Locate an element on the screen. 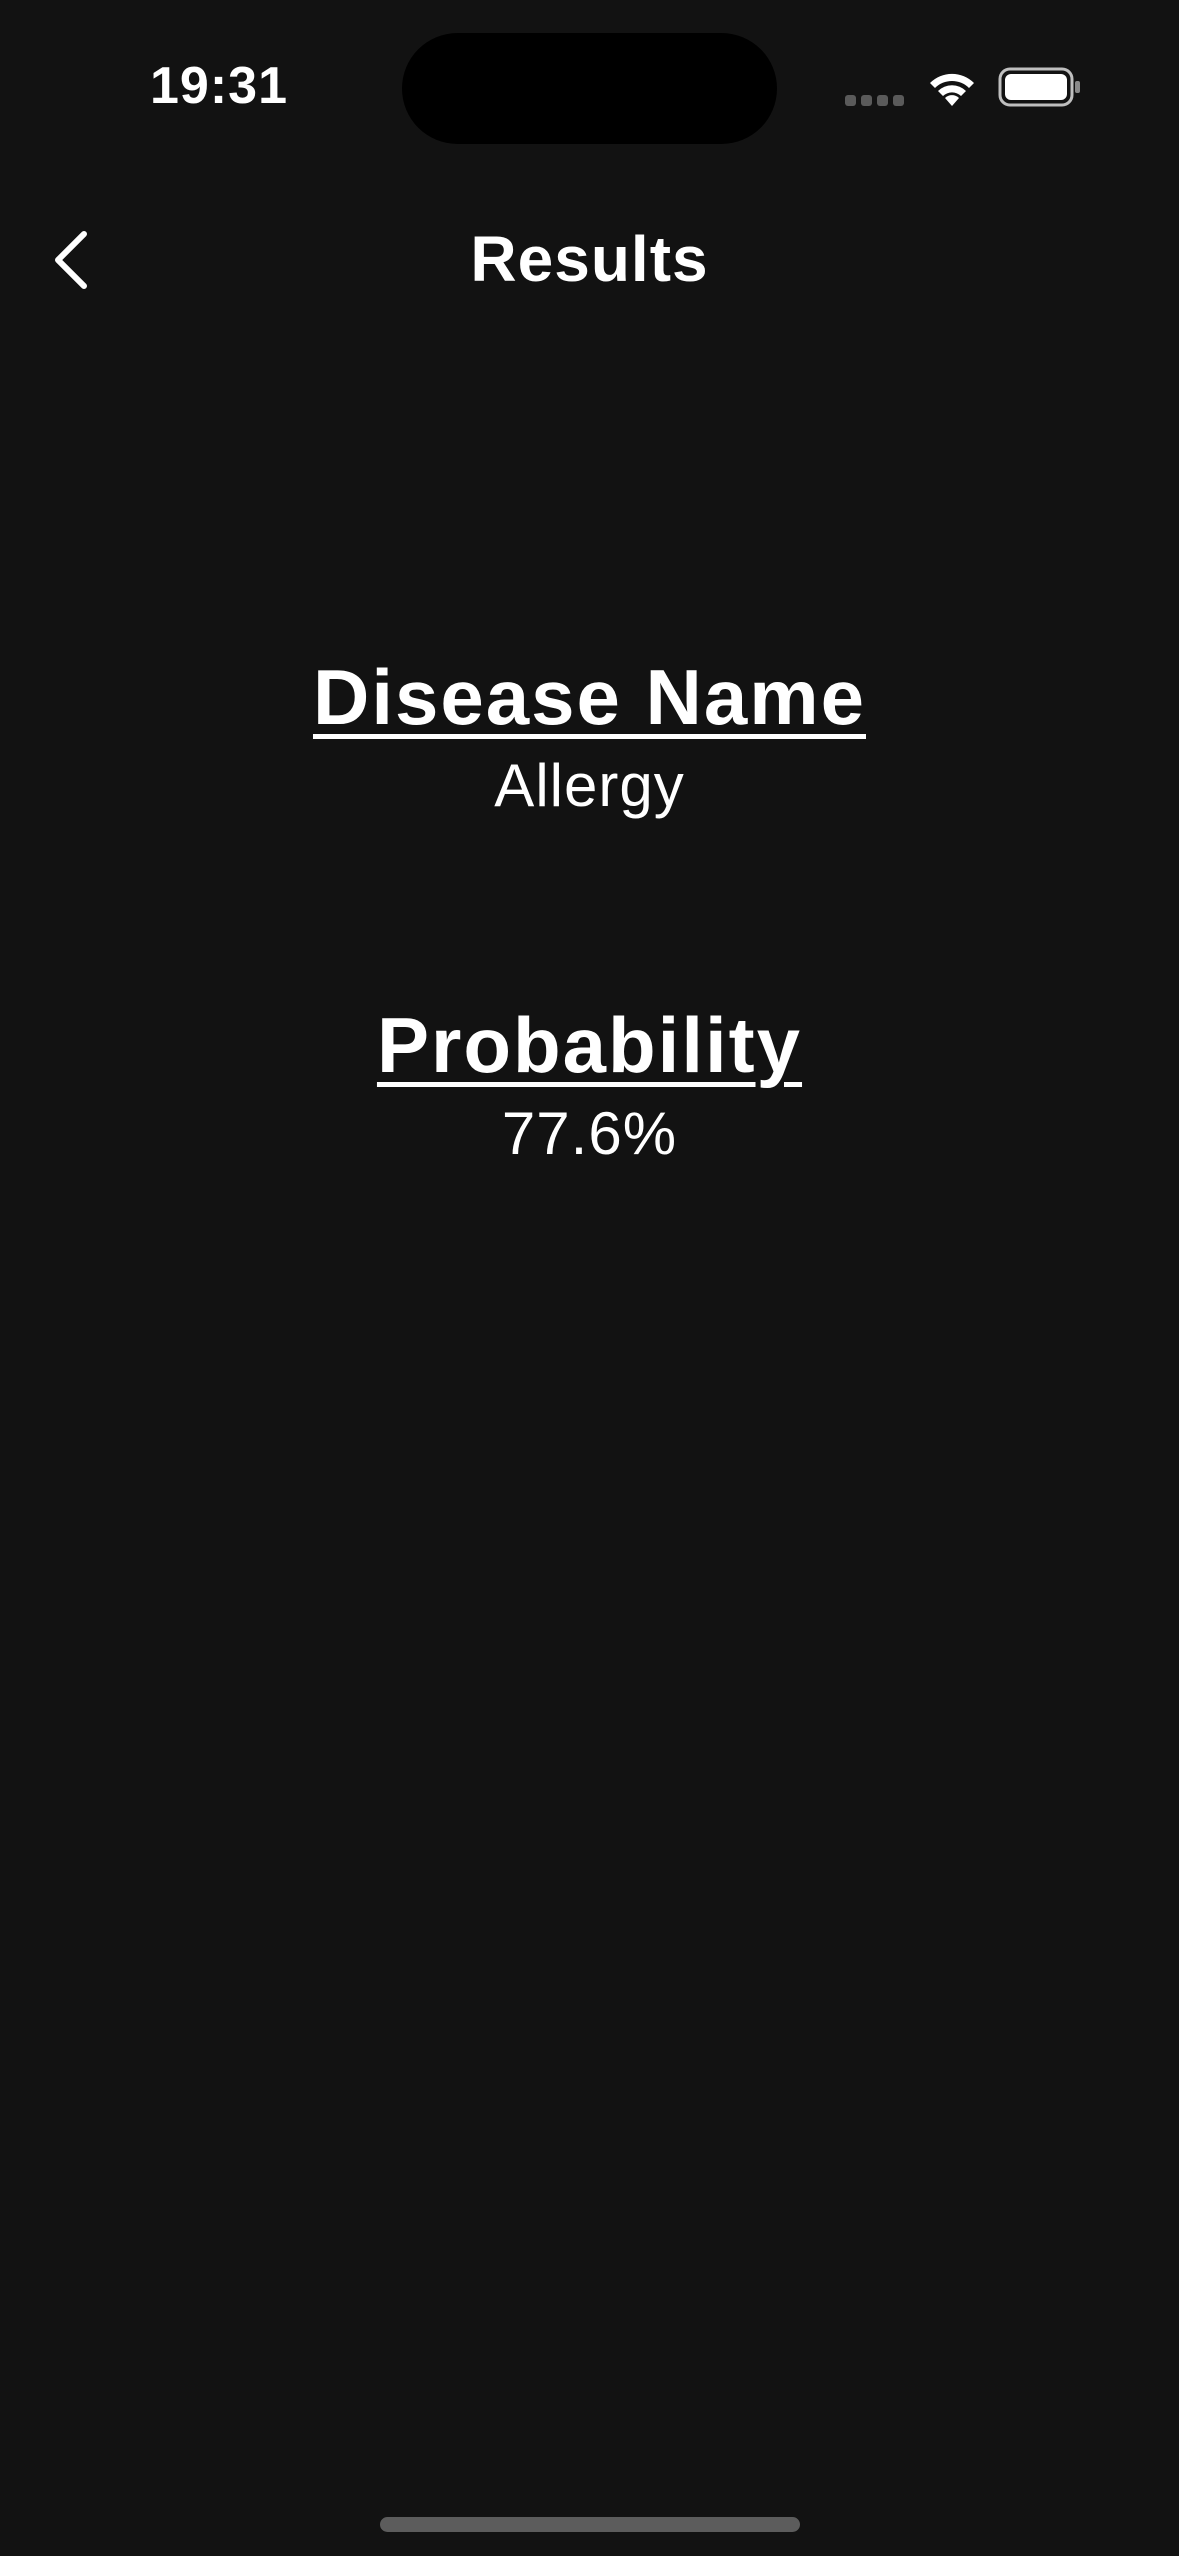 Image resolution: width=1179 pixels, height=2556 pixels. disease-name-heading: Disease Name is located at coordinates (589, 697).